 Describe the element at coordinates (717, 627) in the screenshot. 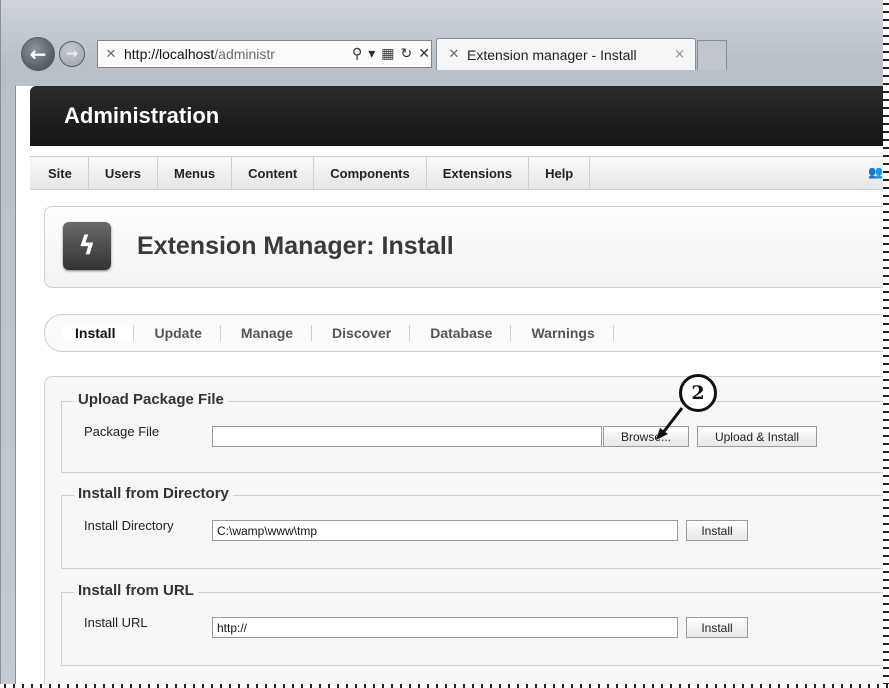

I see `install-url-button: Install` at that location.